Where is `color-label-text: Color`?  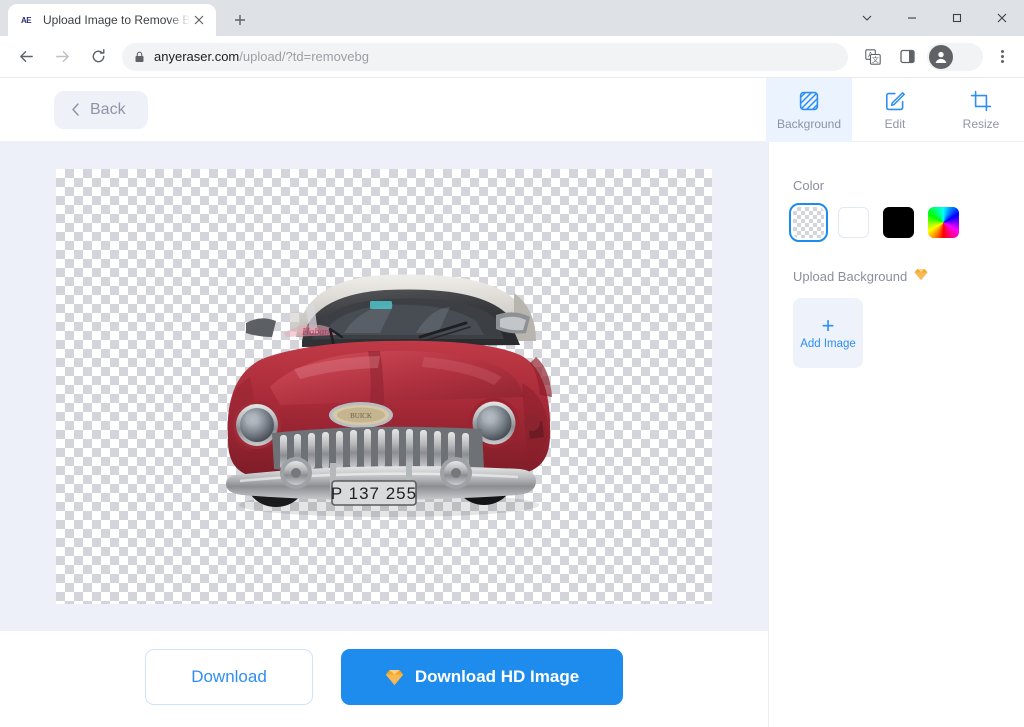
color-label-text: Color is located at coordinates (809, 185).